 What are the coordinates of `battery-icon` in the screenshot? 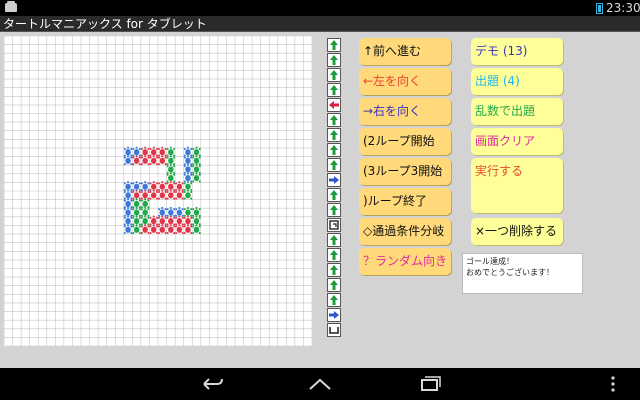 It's located at (599, 8).